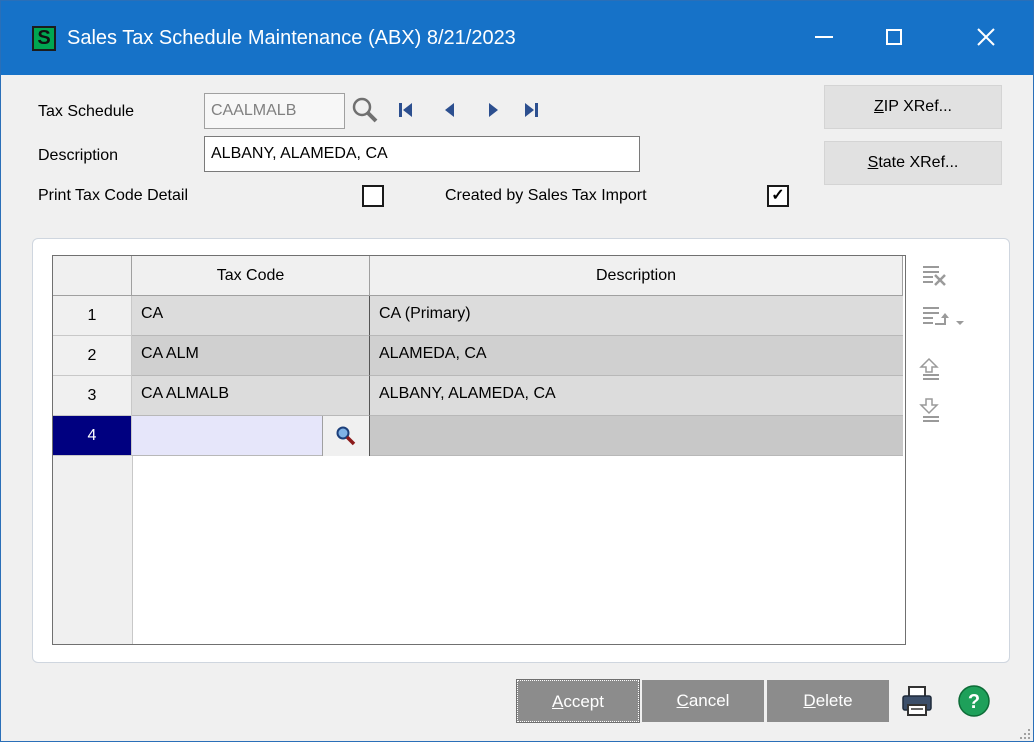 The image size is (1034, 742). I want to click on insert-row-menu-button, so click(942, 317).